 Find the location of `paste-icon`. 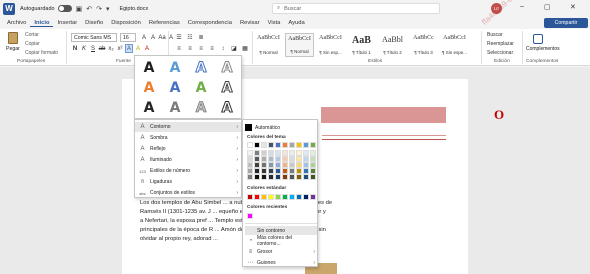

paste-icon is located at coordinates (13, 38).